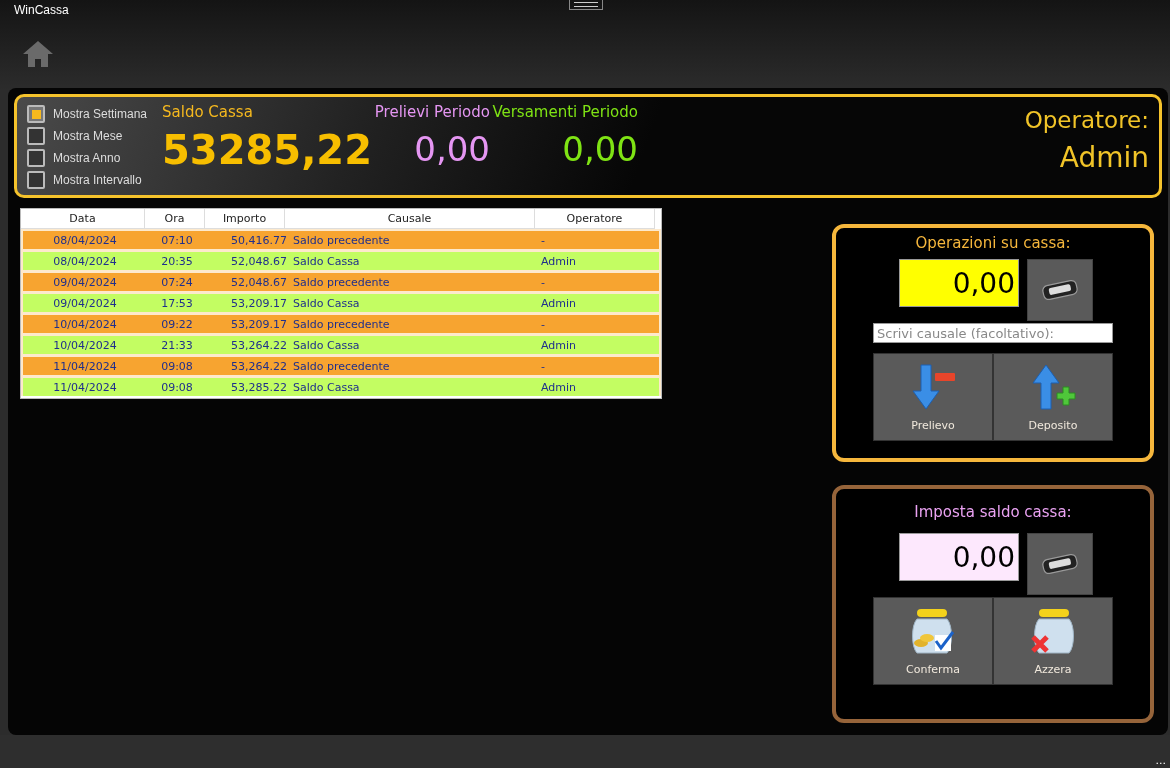  I want to click on checkbox-label: Mostra Mese, so click(88, 136).